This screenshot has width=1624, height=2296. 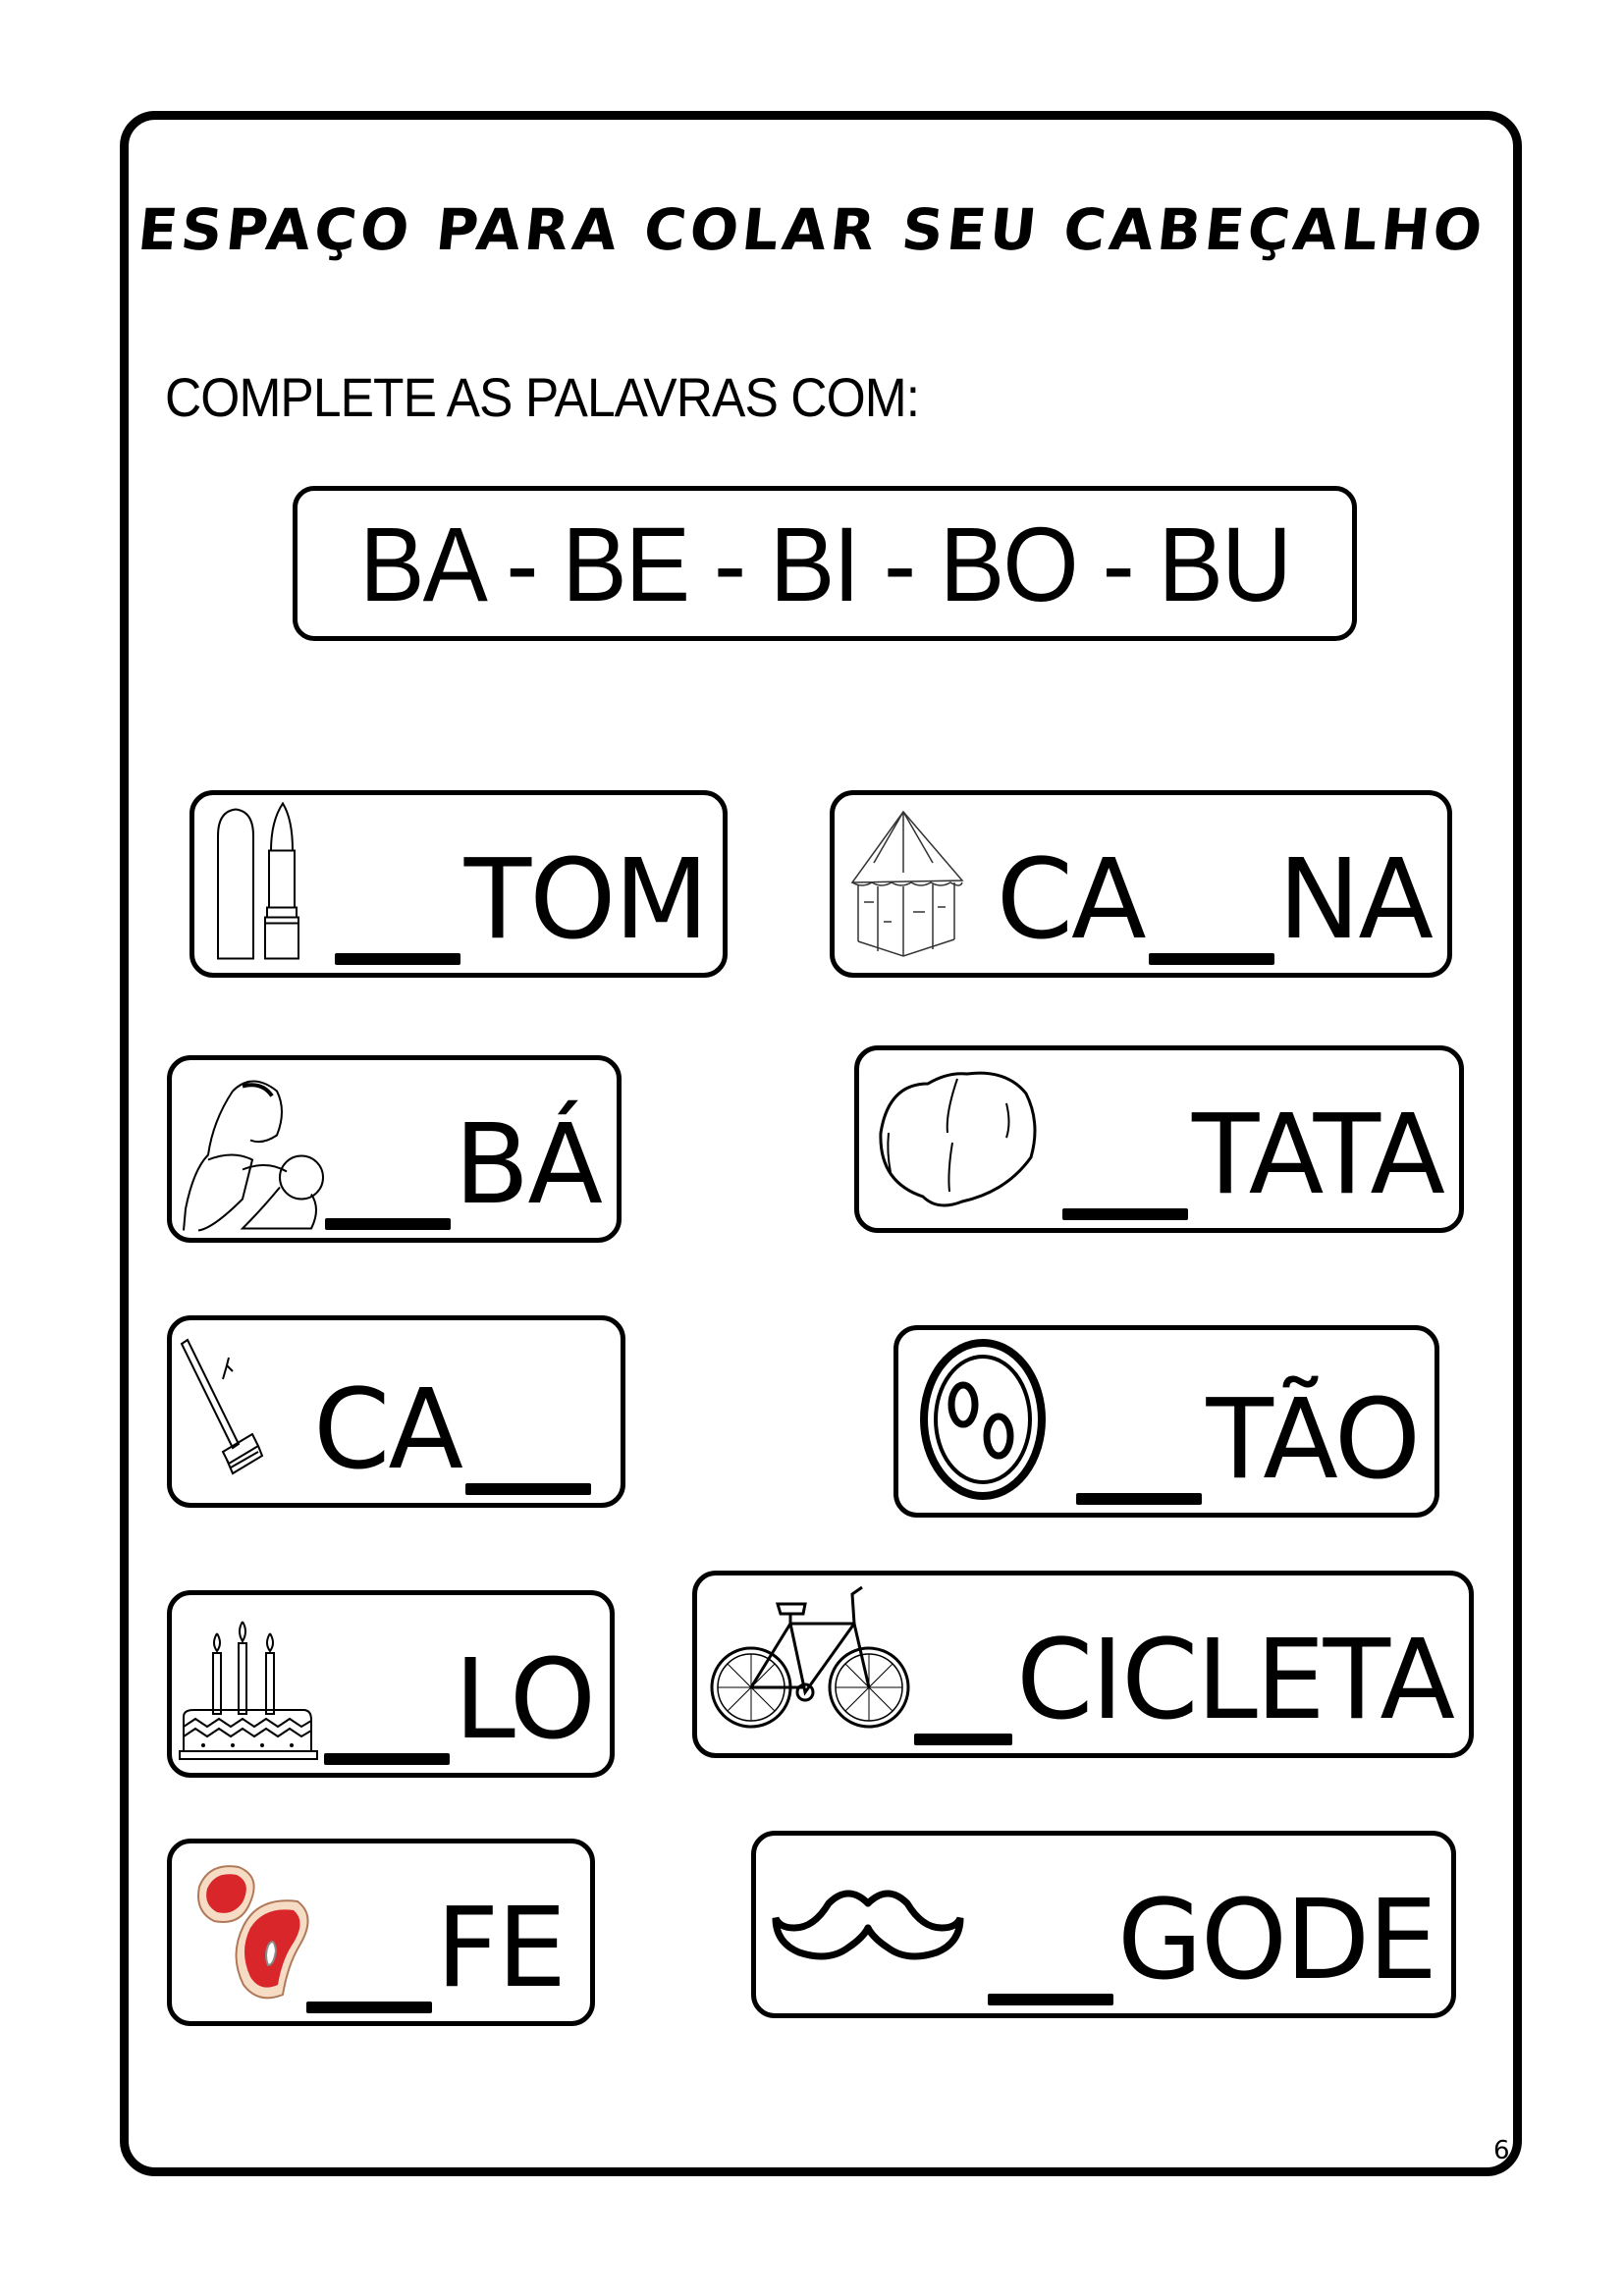 I want to click on word-suffix: GODE, so click(x=1277, y=1940).